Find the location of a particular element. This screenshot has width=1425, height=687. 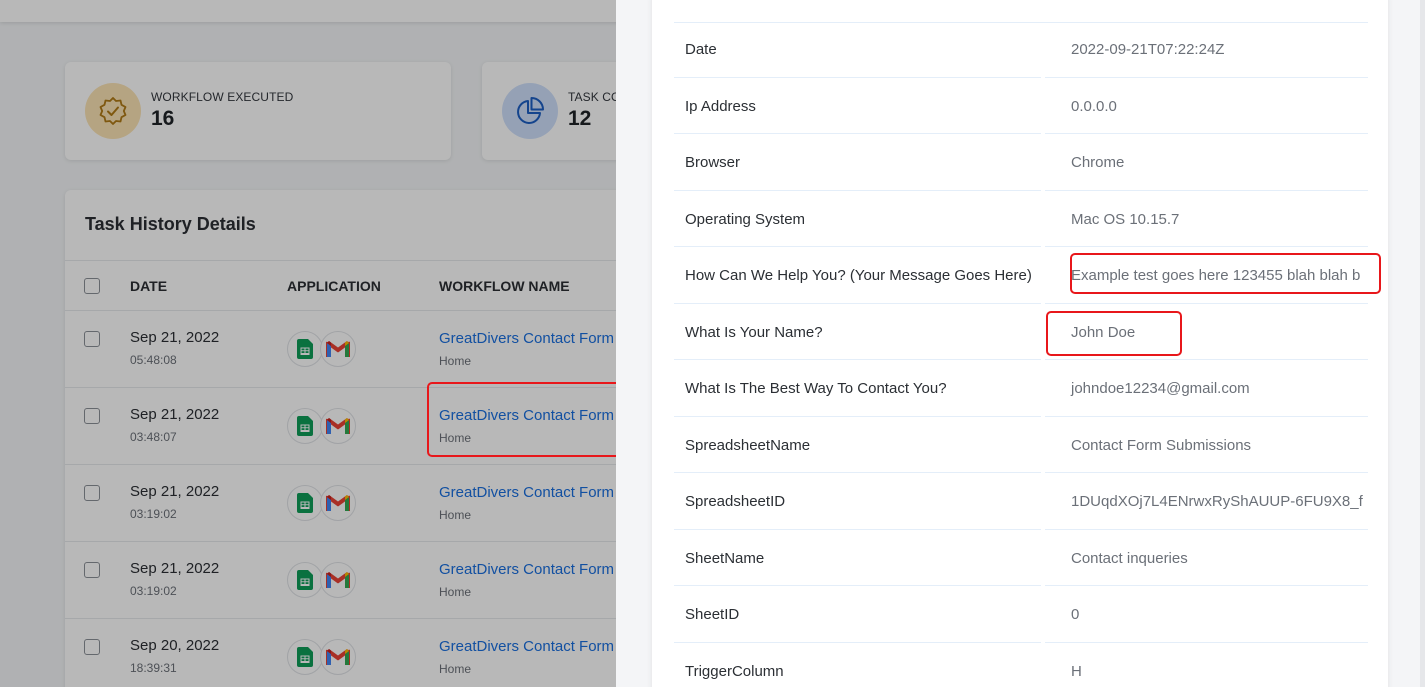

detail-key: Operating System is located at coordinates (857, 220).